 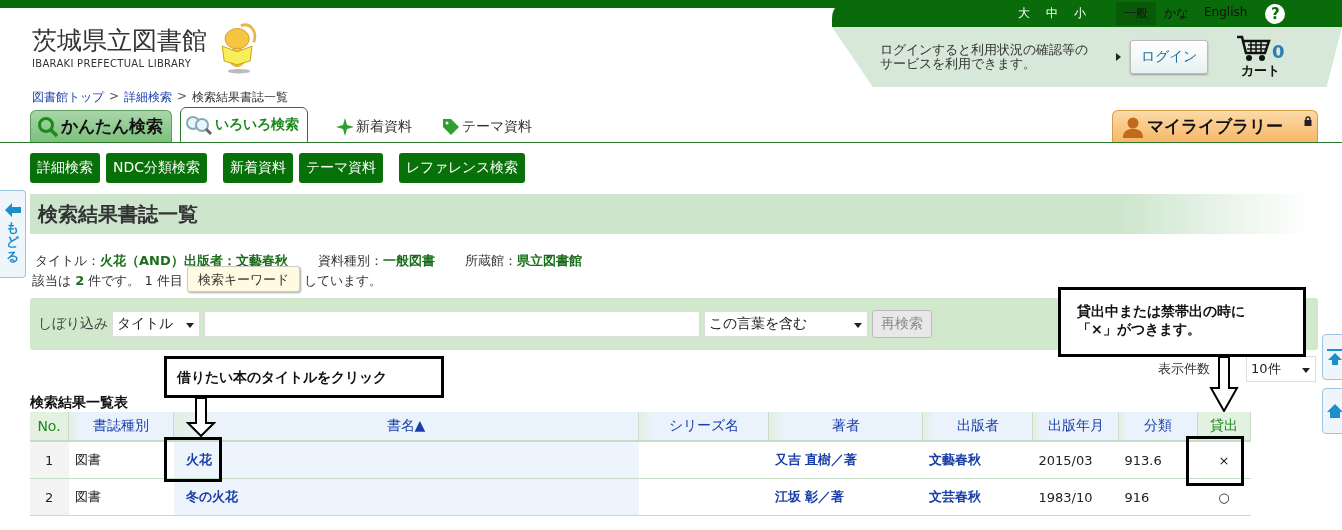 What do you see at coordinates (1158, 426) in the screenshot?
I see `column-header: 分類` at bounding box center [1158, 426].